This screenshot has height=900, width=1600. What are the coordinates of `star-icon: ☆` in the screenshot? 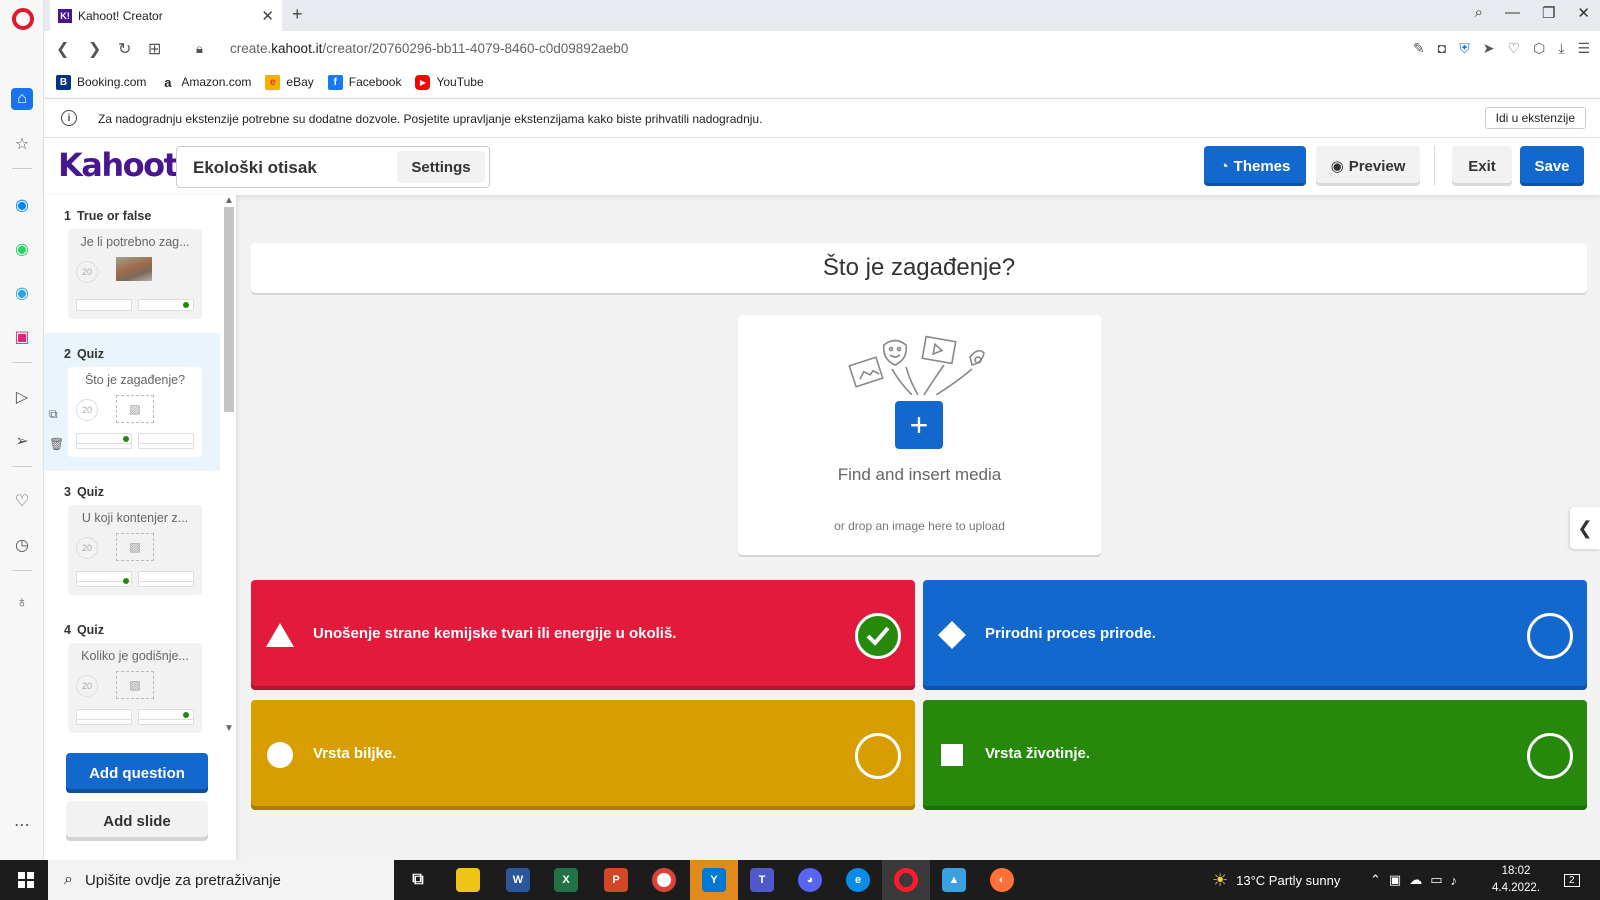 It's located at (22, 144).